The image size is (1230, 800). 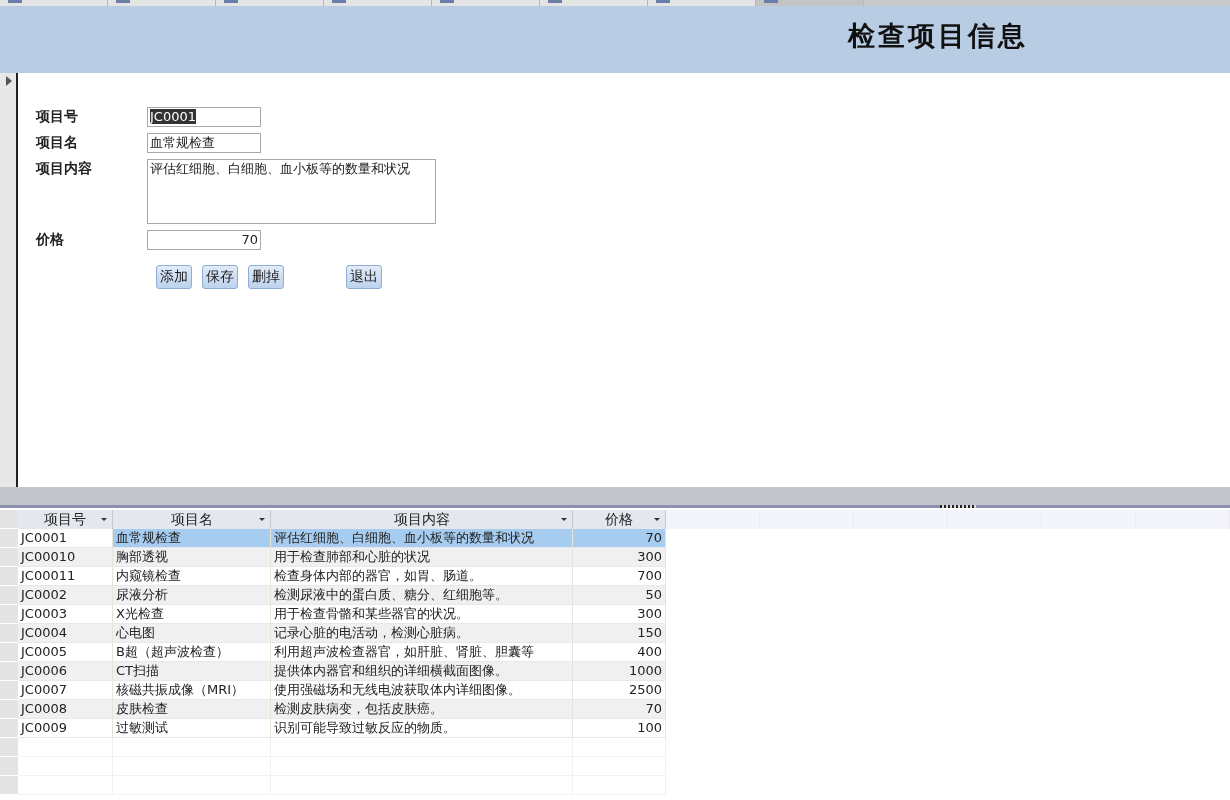 I want to click on table-cell: 心电图, so click(x=192, y=633).